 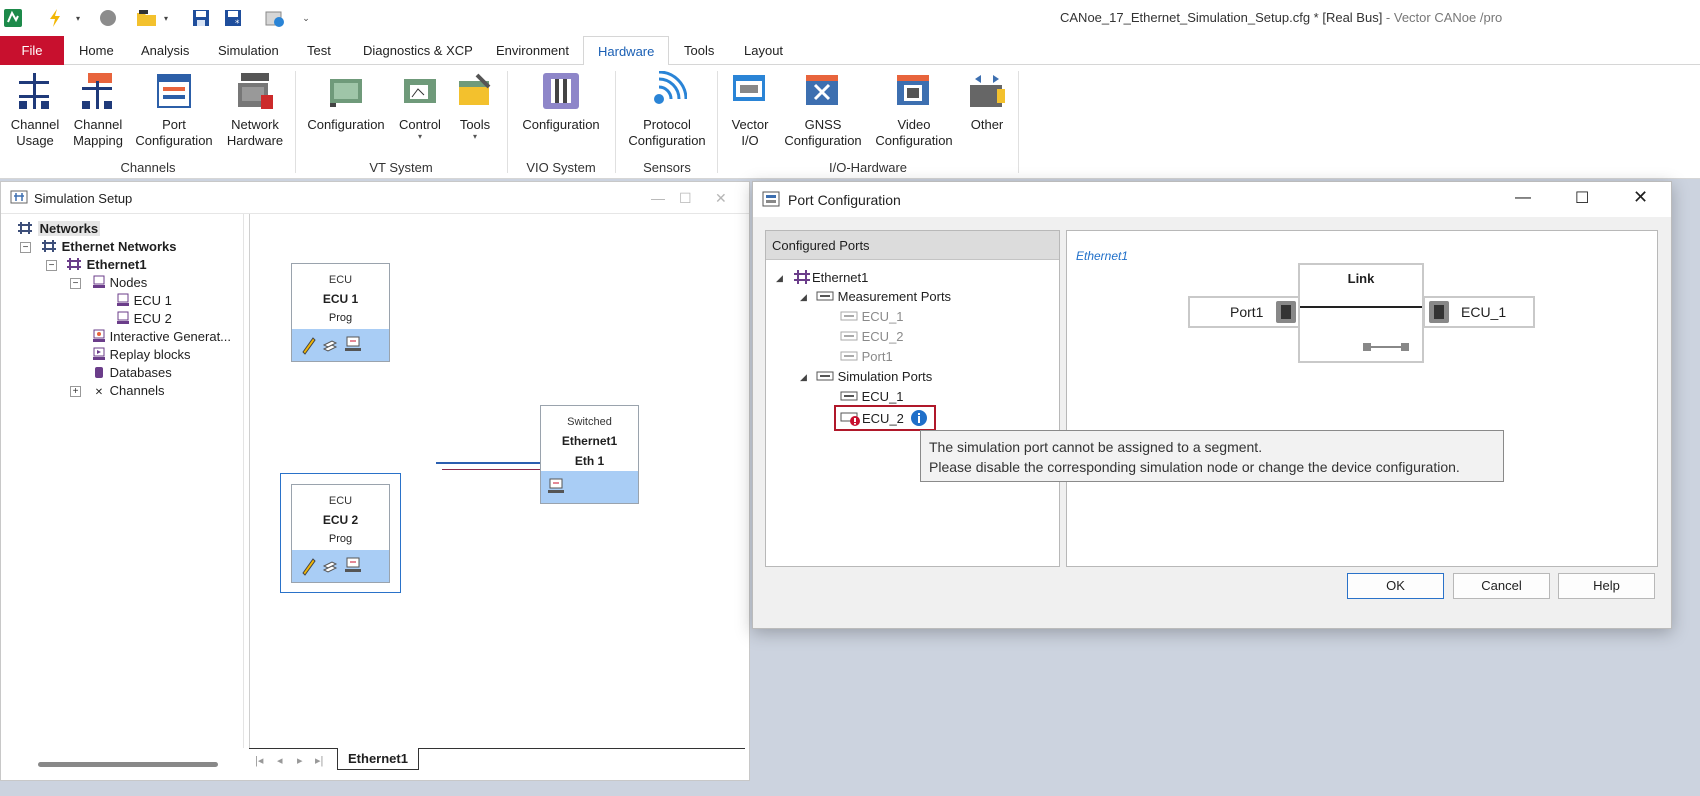 I want to click on ecu1-node-block: ECU ECU 1 Prog, so click(x=340, y=312).